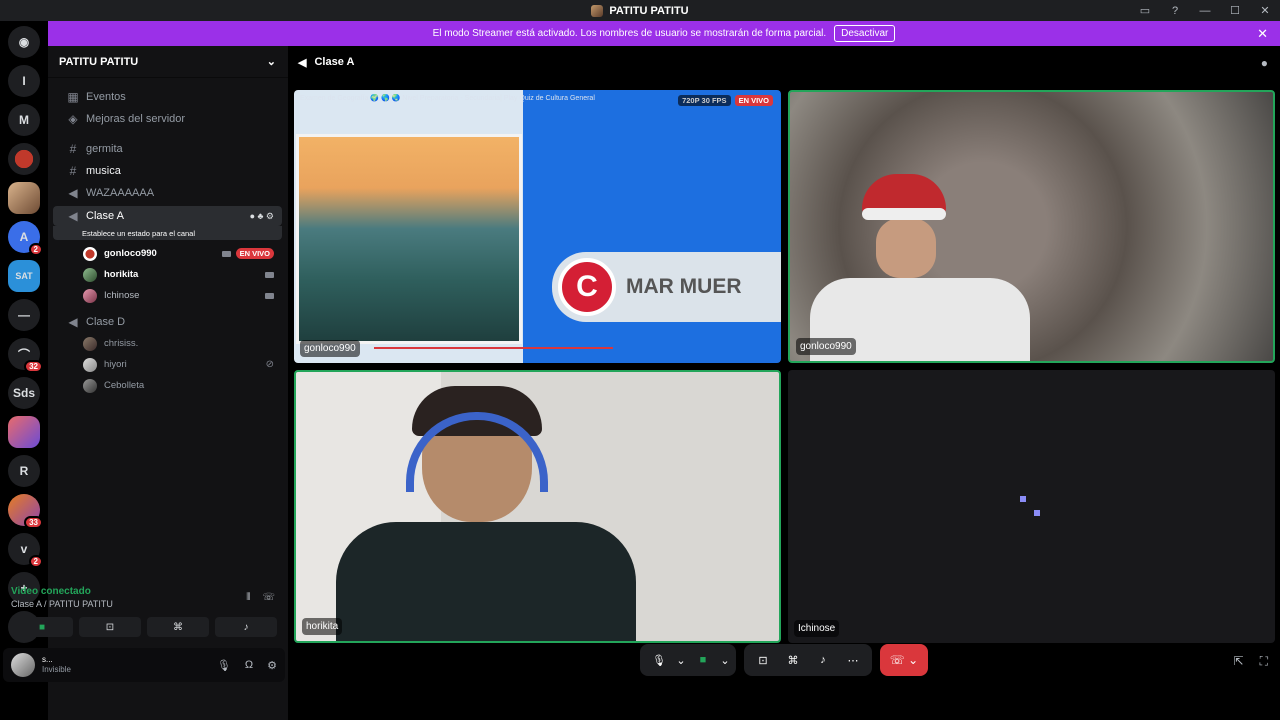  What do you see at coordinates (1235, 10) in the screenshot?
I see `maximize-button: ☐` at bounding box center [1235, 10].